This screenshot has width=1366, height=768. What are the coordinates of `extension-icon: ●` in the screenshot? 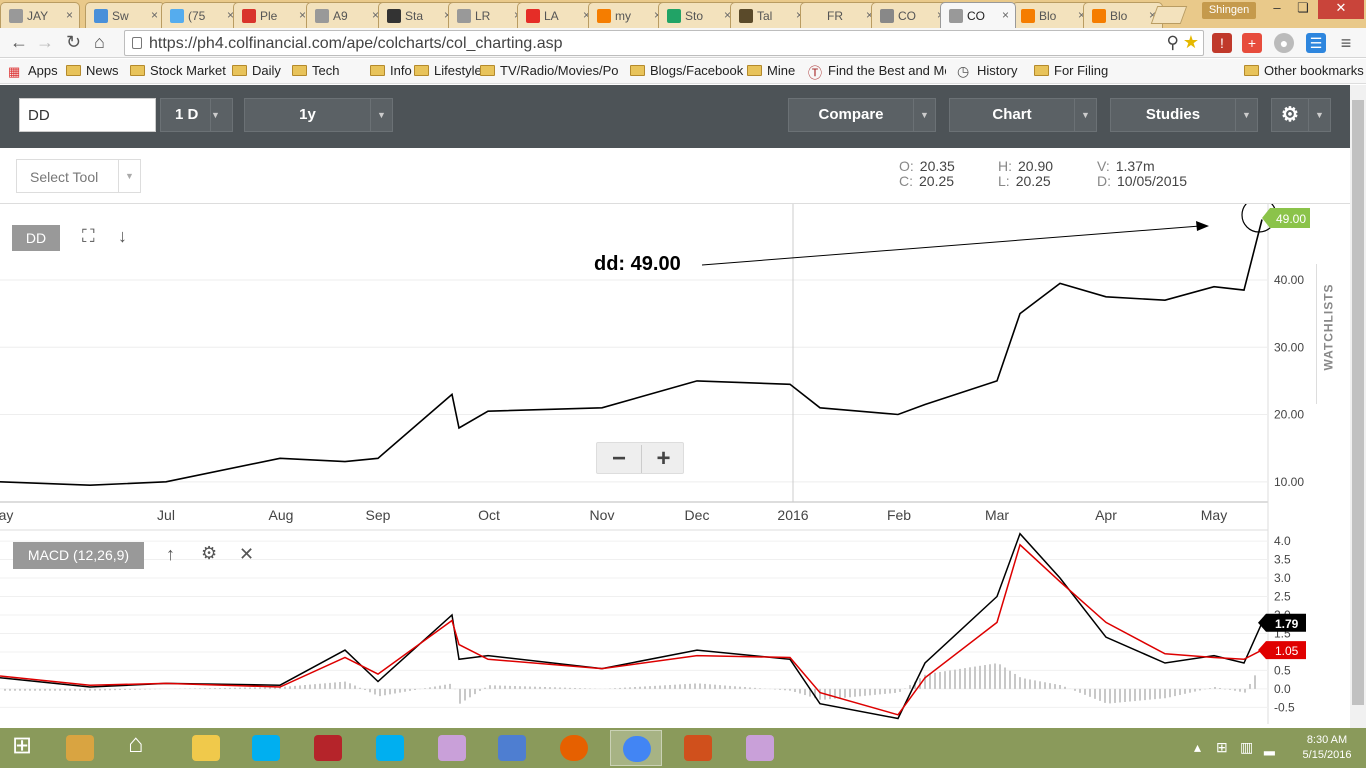 It's located at (1284, 43).